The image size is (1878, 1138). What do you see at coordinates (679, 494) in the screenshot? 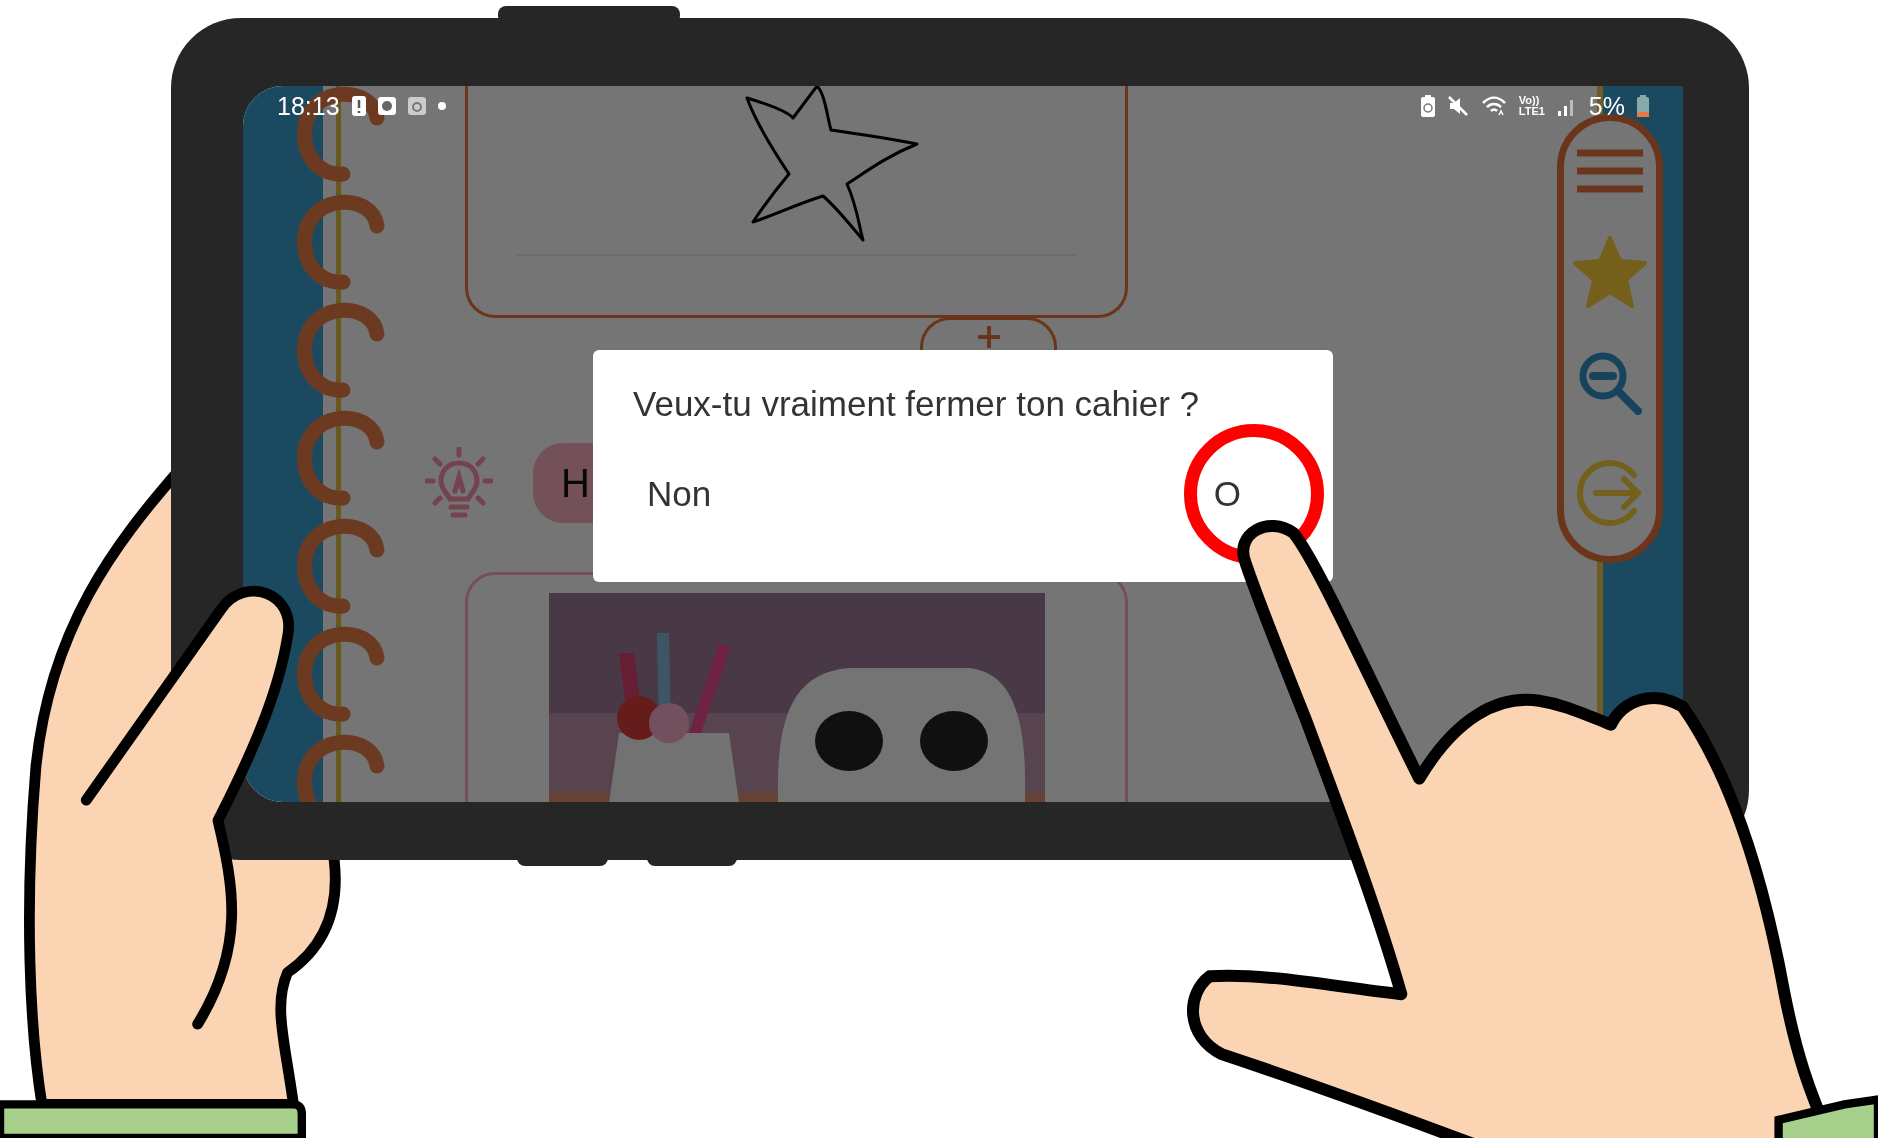
I see `dialog-button: Non` at bounding box center [679, 494].